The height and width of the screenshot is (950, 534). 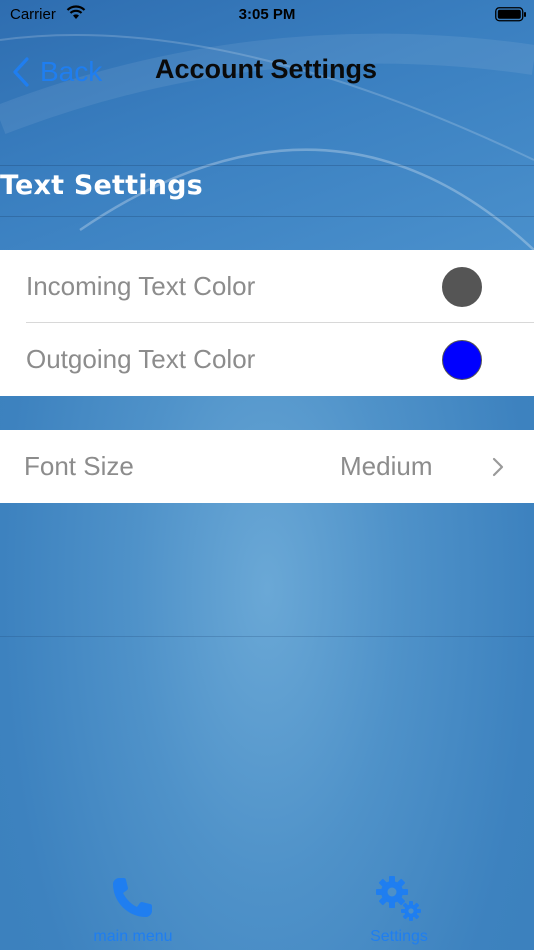 I want to click on tab-main-menu-label: main menu, so click(x=133, y=936).